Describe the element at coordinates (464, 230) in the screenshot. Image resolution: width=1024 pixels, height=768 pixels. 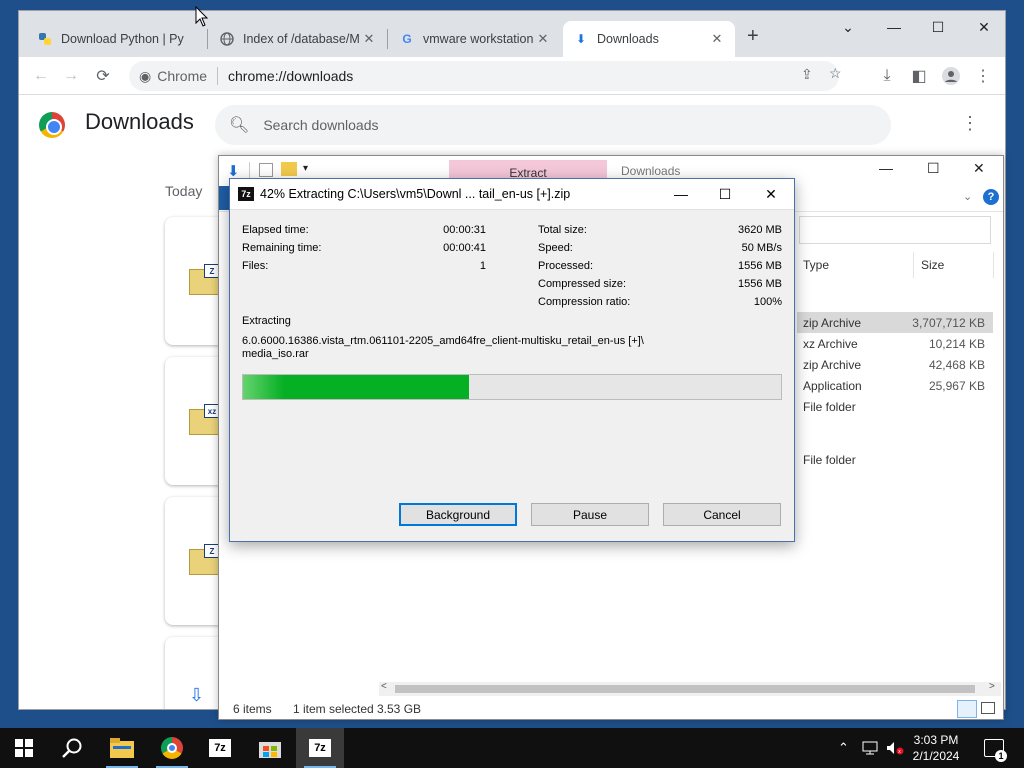
I see `elapsed-time-value: 00:00:31` at that location.